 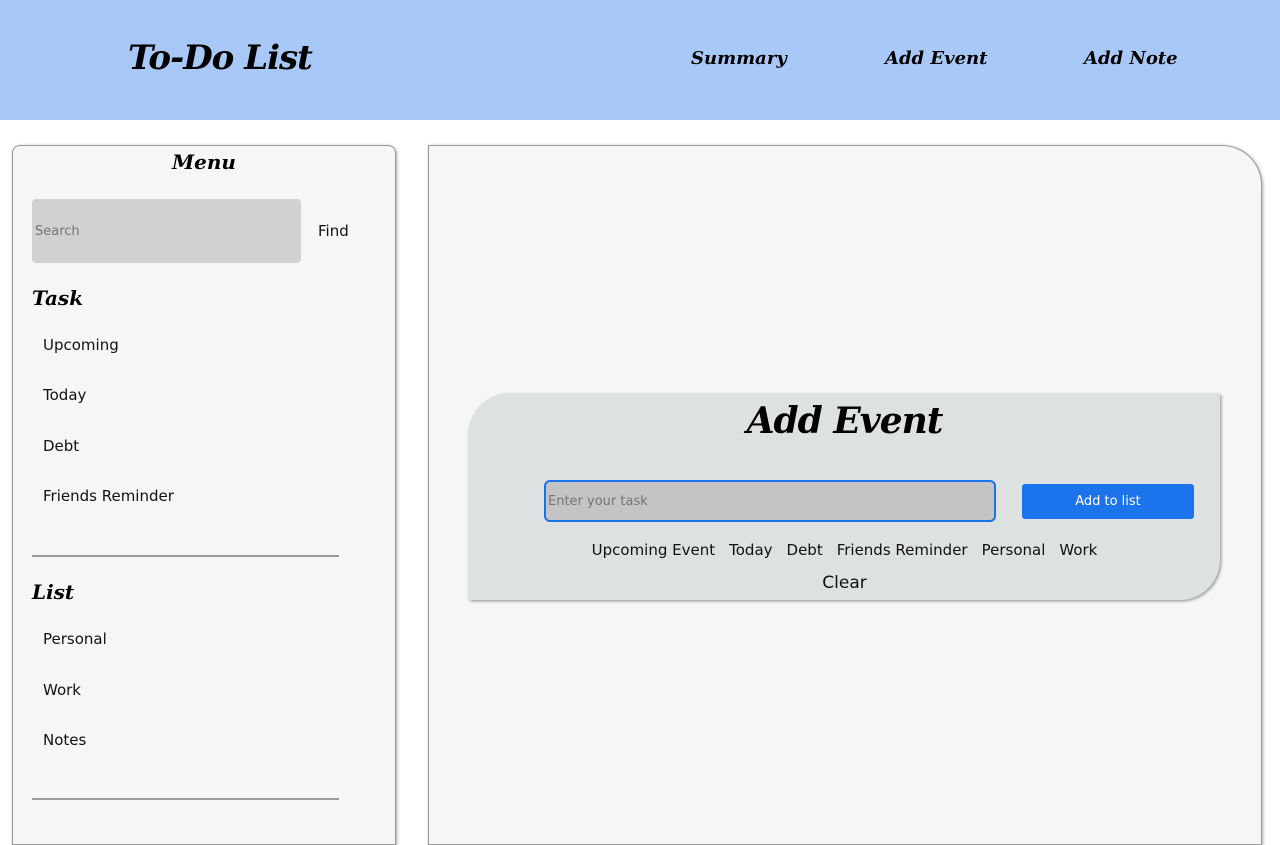 What do you see at coordinates (1078, 550) in the screenshot?
I see `category-work: Work` at bounding box center [1078, 550].